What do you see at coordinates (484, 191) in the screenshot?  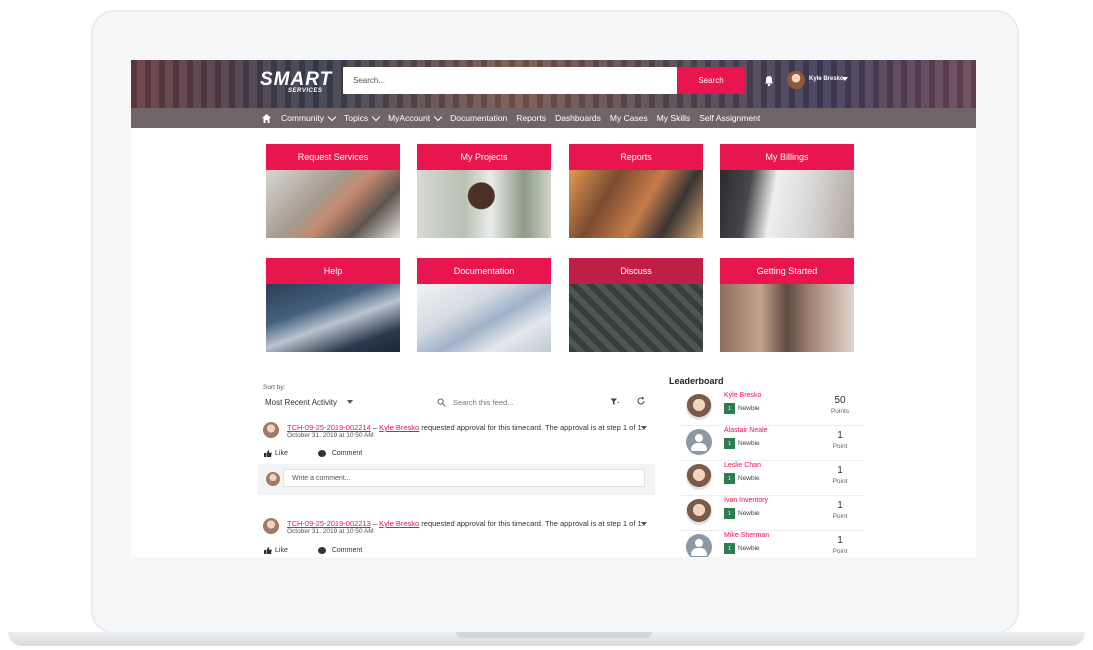 I see `tile-my-projects: My Projects` at bounding box center [484, 191].